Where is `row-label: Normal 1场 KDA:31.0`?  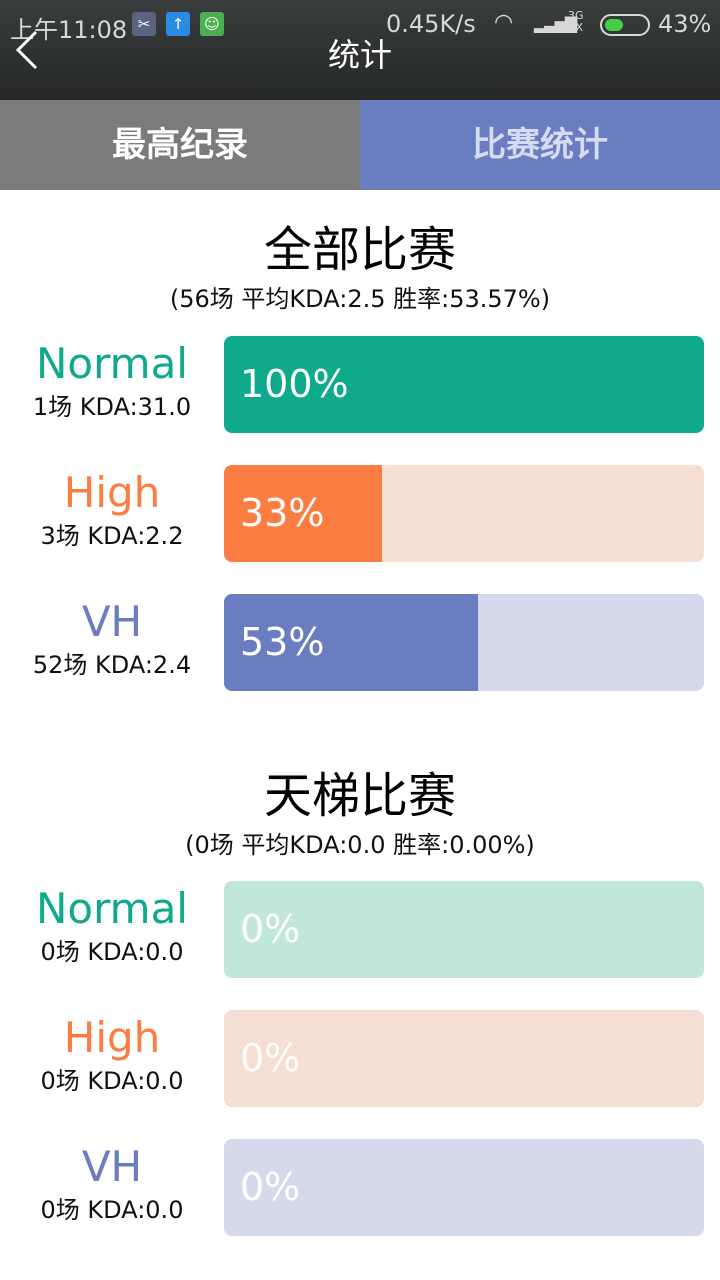 row-label: Normal 1场 KDA:31.0 is located at coordinates (112, 379).